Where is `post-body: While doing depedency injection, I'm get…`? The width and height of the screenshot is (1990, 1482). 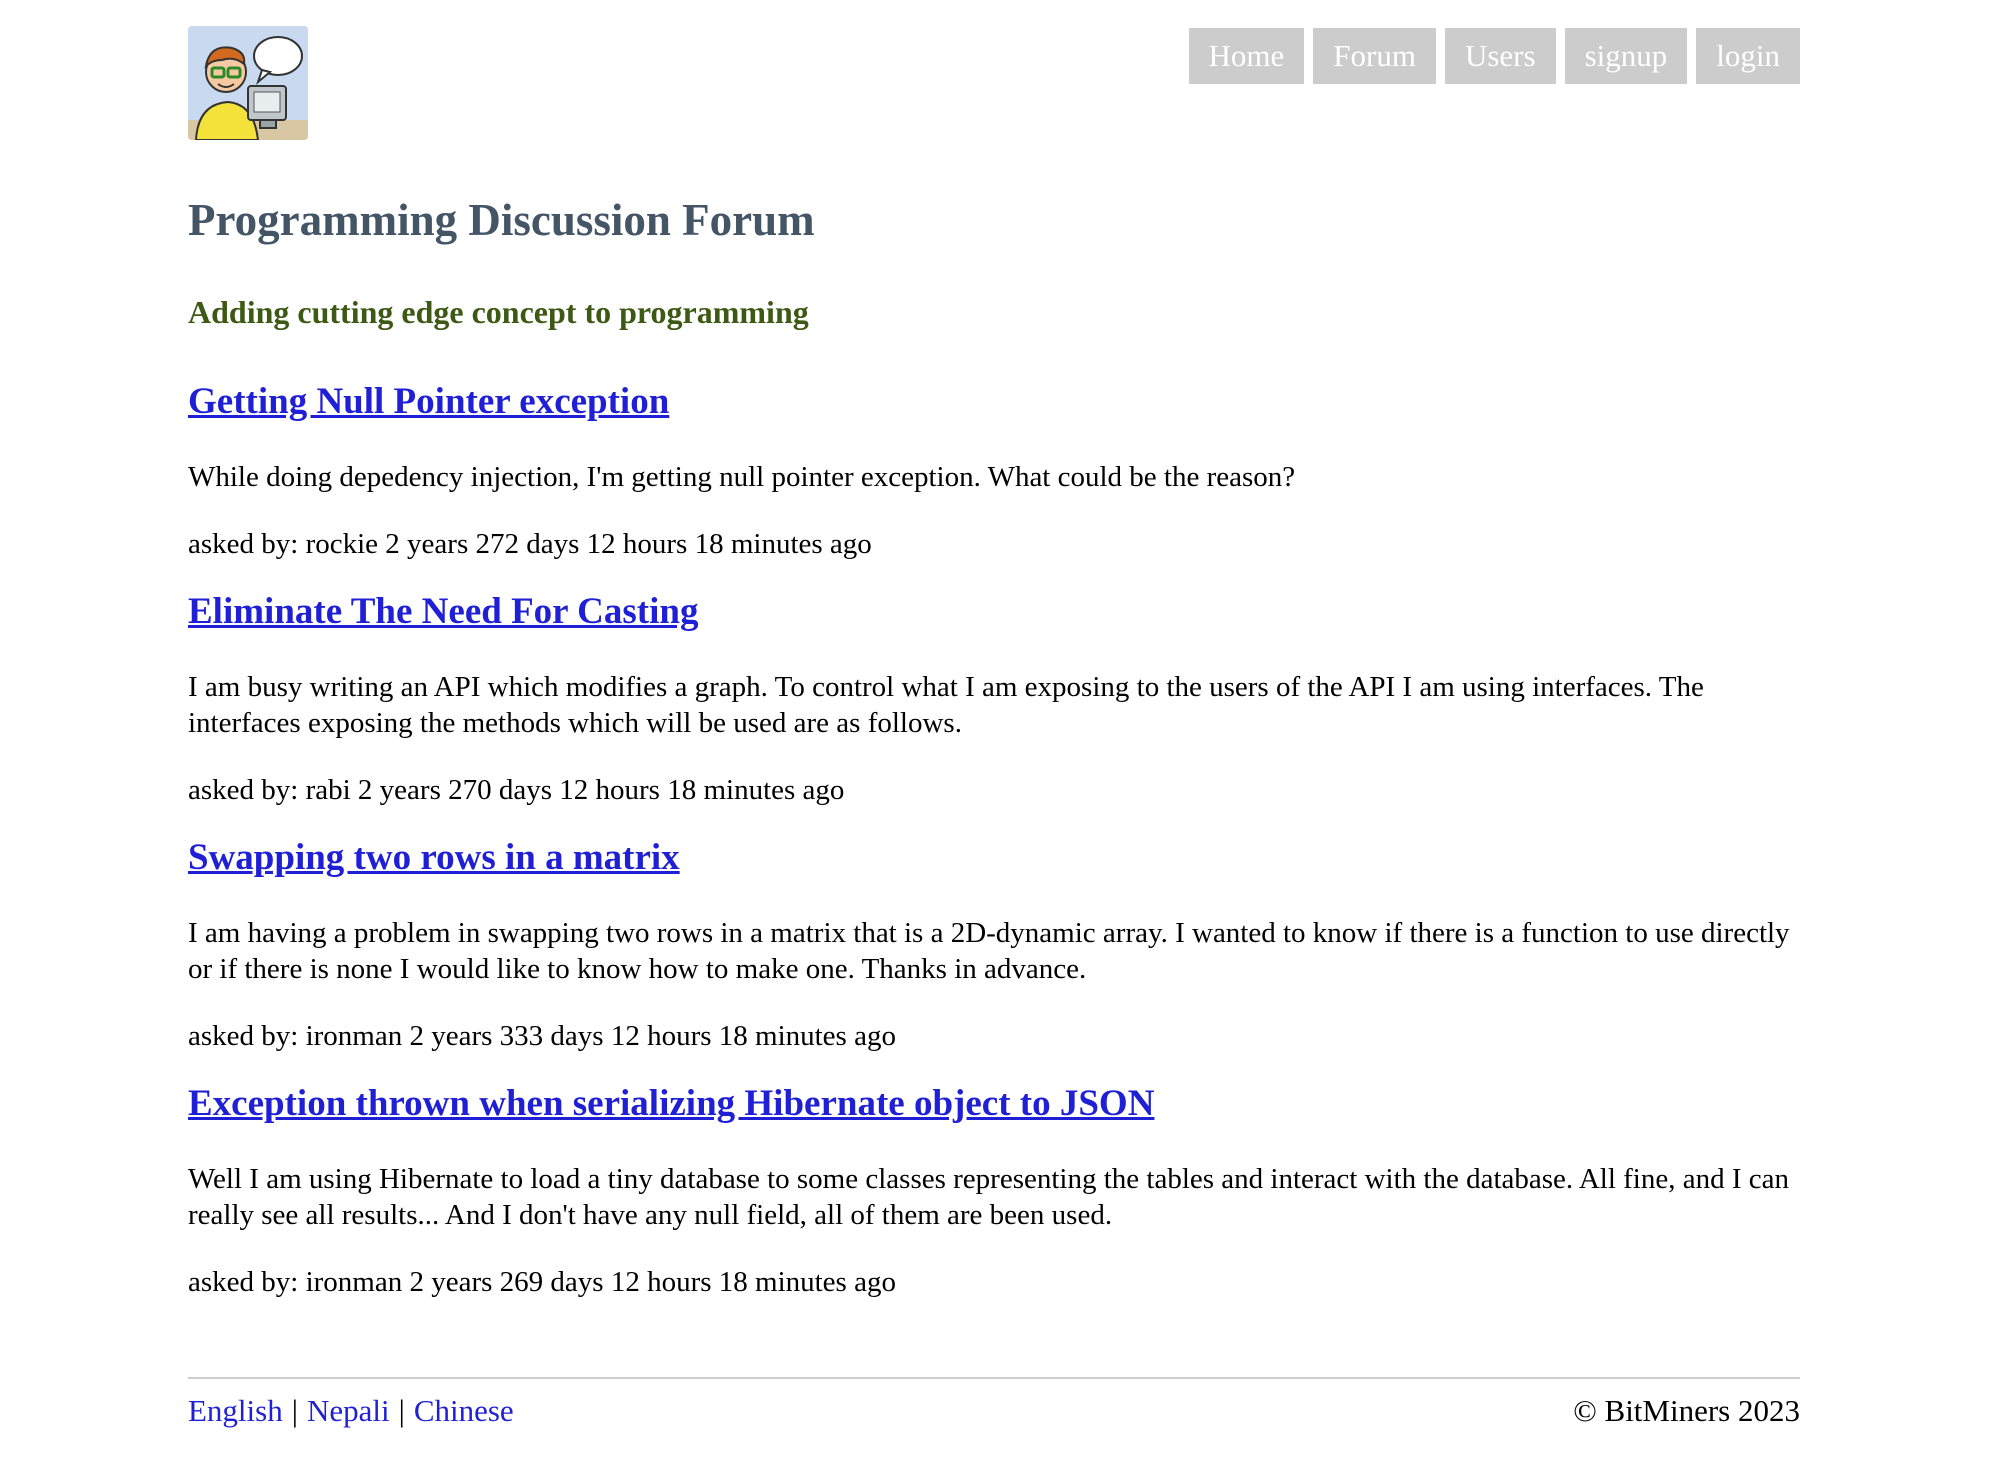
post-body: While doing depedency injection, I'm get… is located at coordinates (742, 477).